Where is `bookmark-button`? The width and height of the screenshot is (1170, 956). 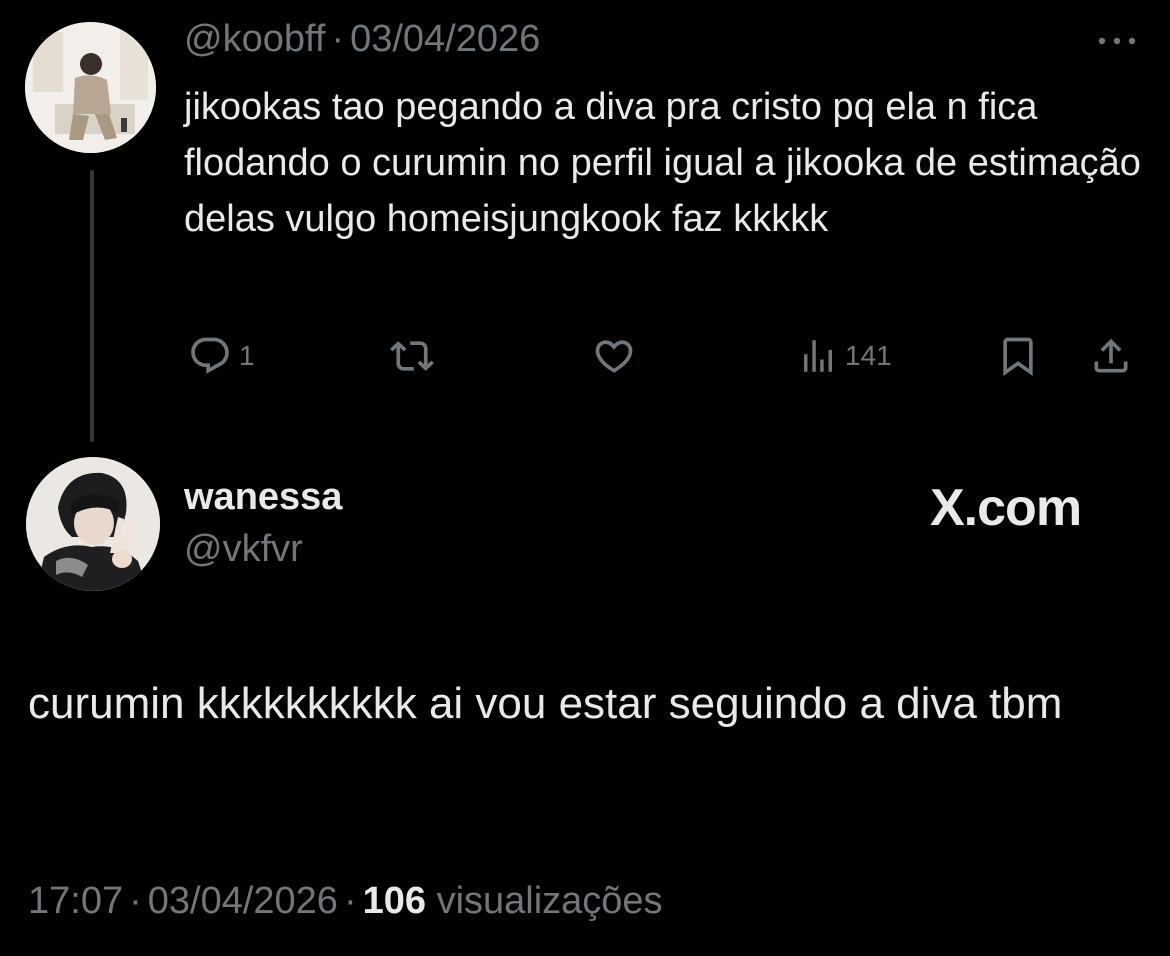
bookmark-button is located at coordinates (1018, 356).